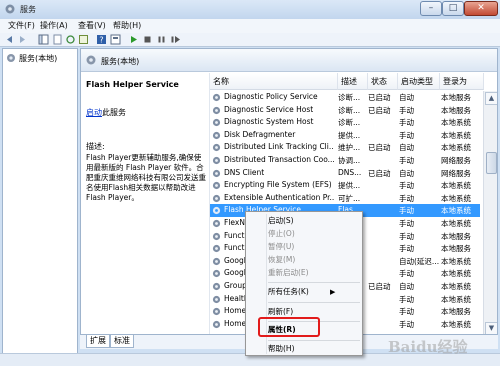 Image resolution: width=500 pixels, height=366 pixels. I want to click on refresh-icon, so click(70, 39).